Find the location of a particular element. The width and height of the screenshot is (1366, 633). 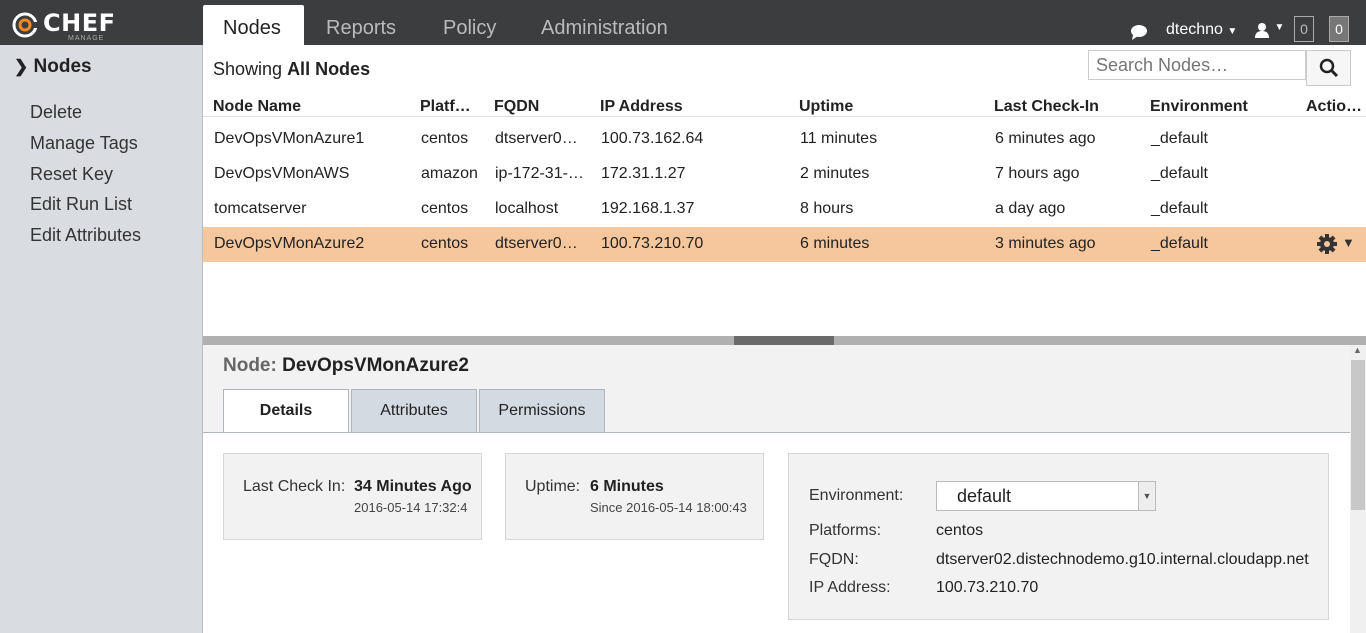

scrollbar-thumb is located at coordinates (1358, 435).